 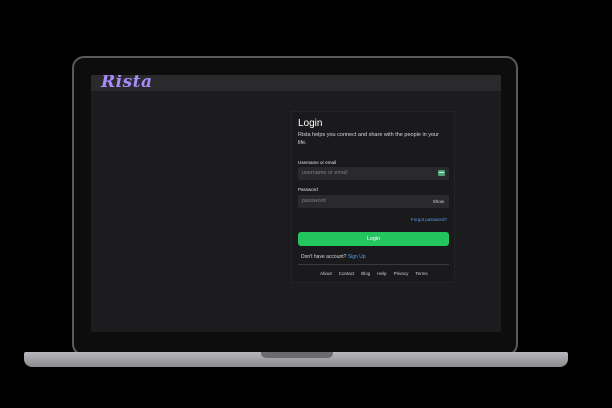 What do you see at coordinates (373, 239) in the screenshot?
I see `login-button: Login` at bounding box center [373, 239].